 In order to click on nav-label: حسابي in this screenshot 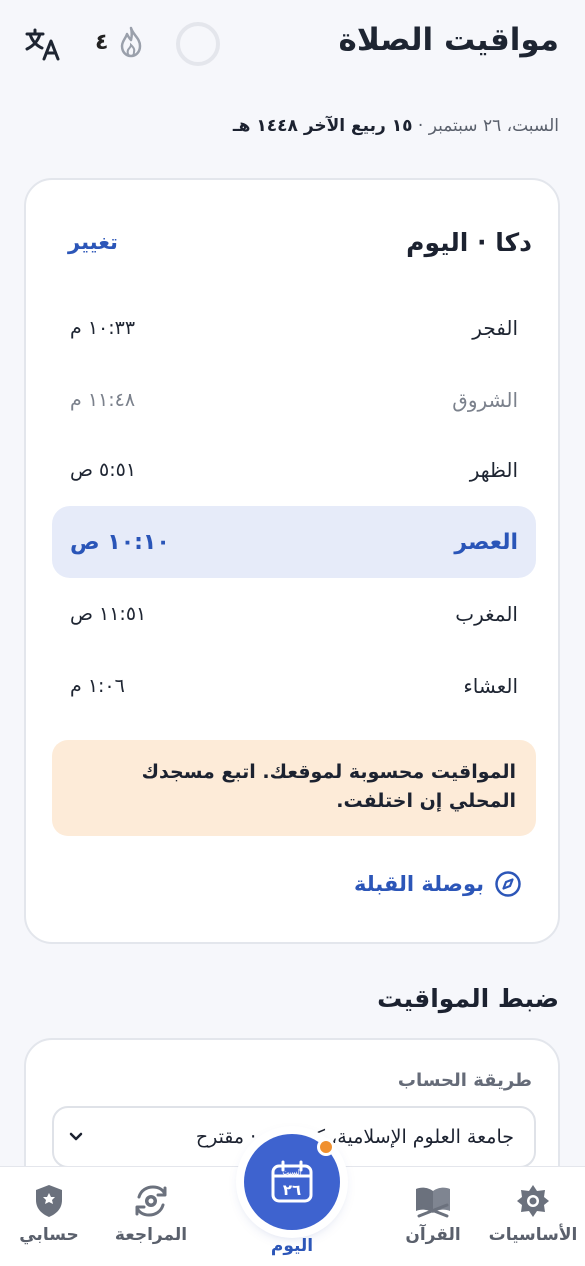, I will do `click(49, 1235)`.